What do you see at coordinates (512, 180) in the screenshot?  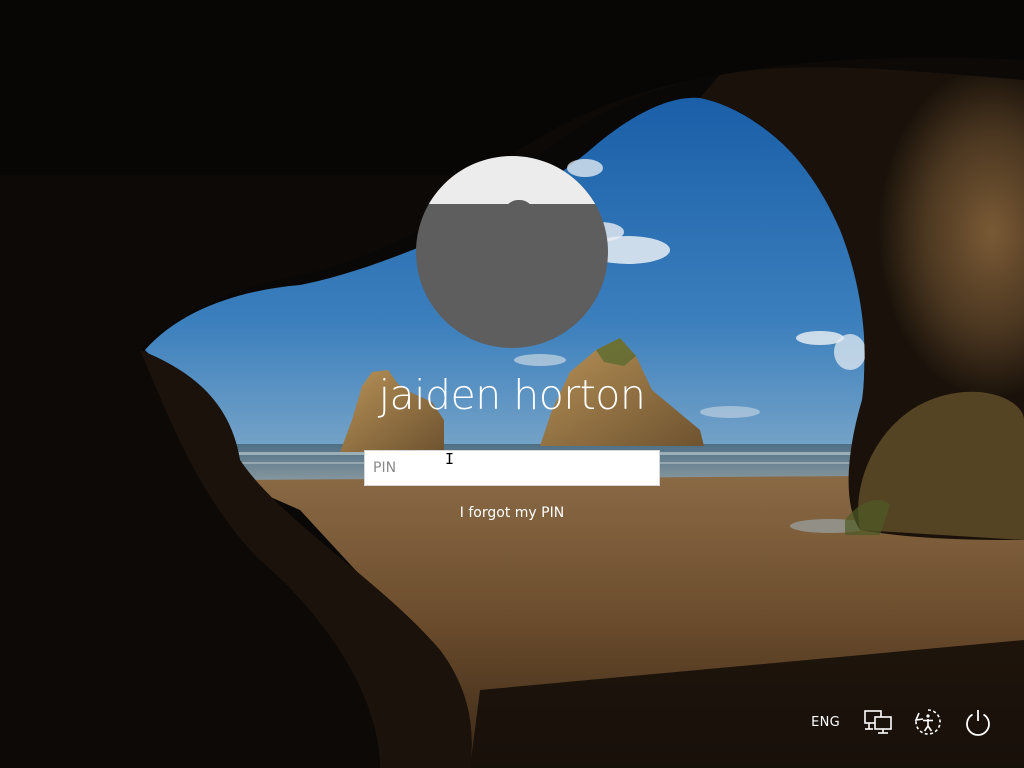 I see `avatar-top-band` at bounding box center [512, 180].